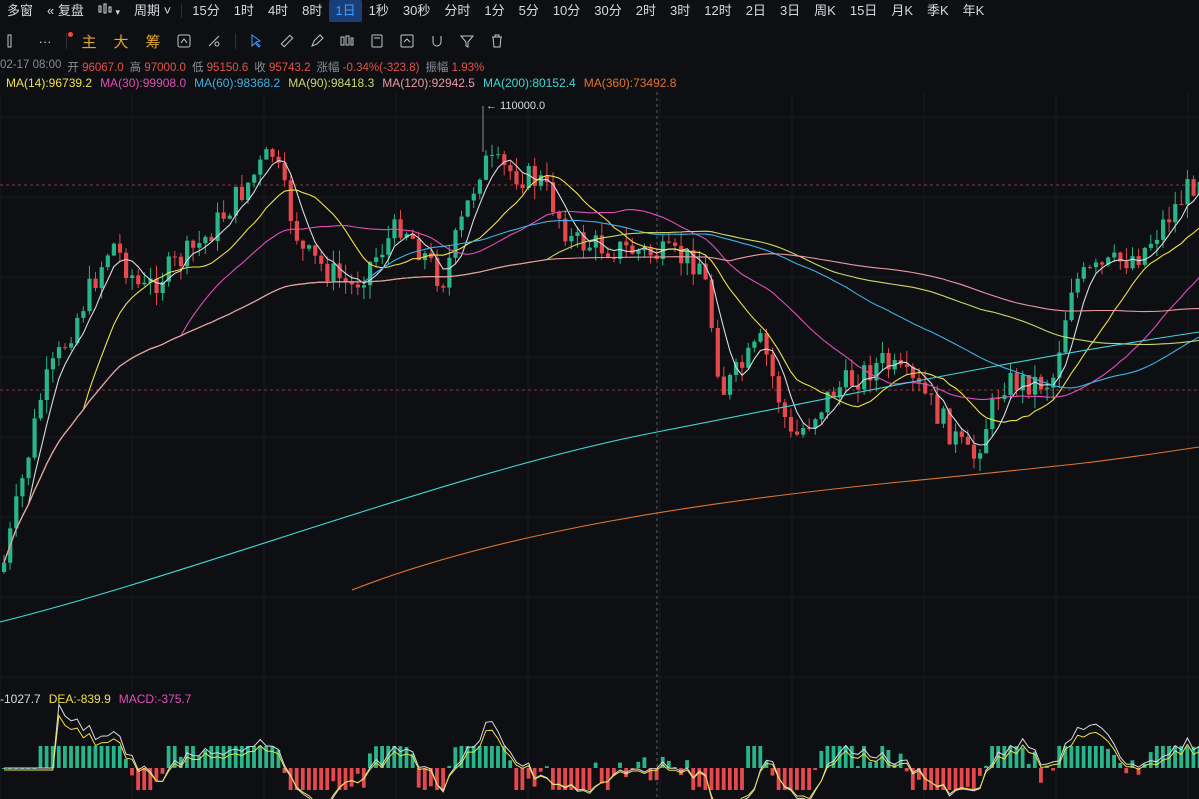 The image size is (1199, 799). Describe the element at coordinates (257, 41) in the screenshot. I see `cursor-select-icon` at that location.